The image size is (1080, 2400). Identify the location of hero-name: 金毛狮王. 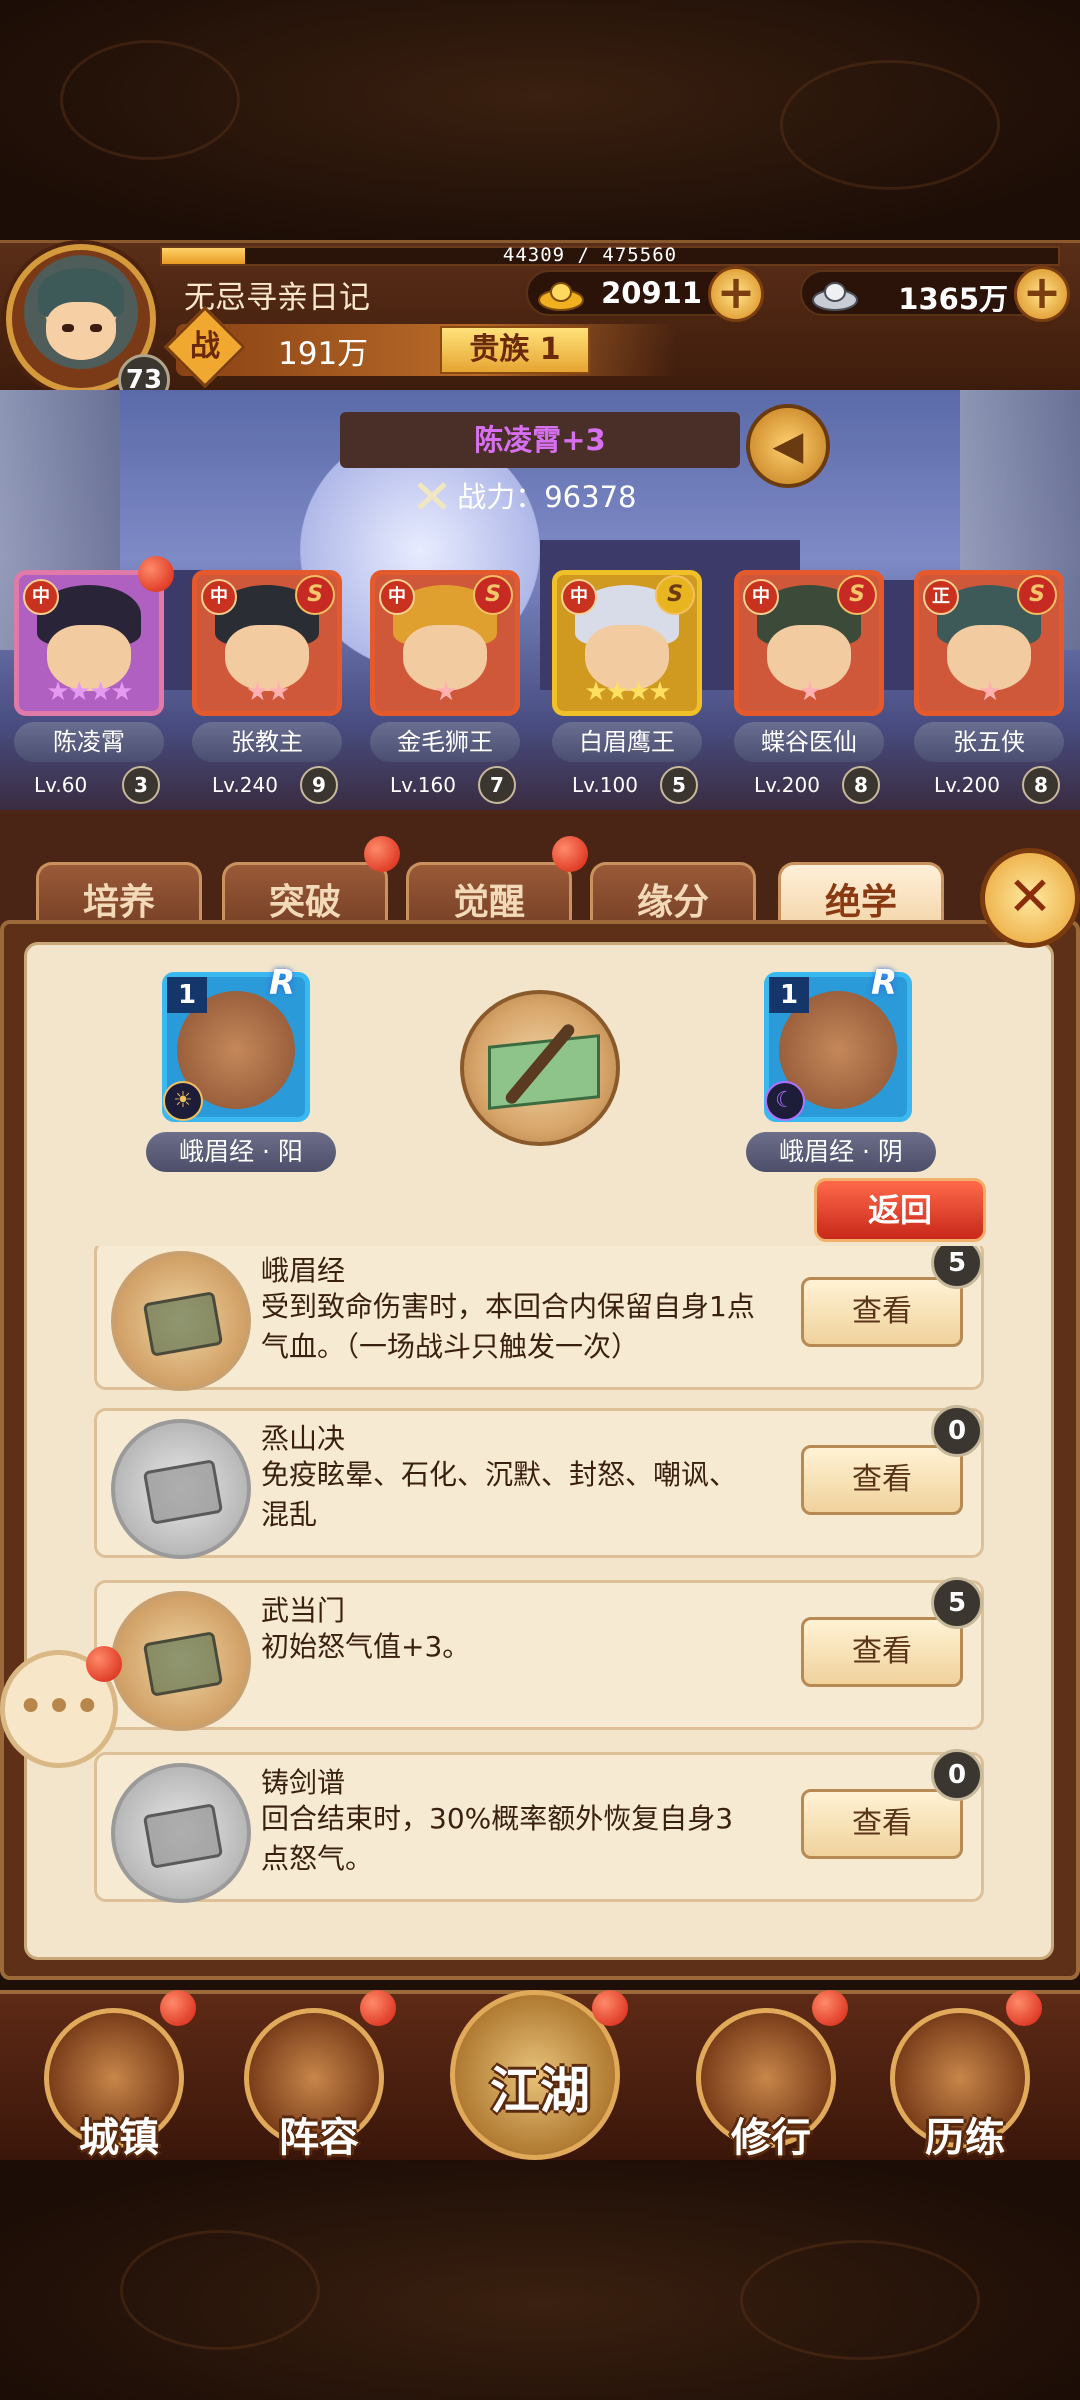
(445, 742).